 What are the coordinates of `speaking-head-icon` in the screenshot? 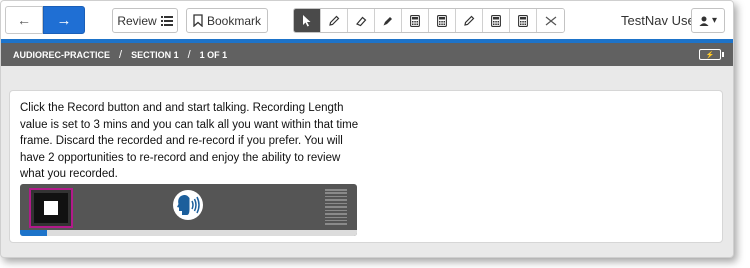 It's located at (188, 205).